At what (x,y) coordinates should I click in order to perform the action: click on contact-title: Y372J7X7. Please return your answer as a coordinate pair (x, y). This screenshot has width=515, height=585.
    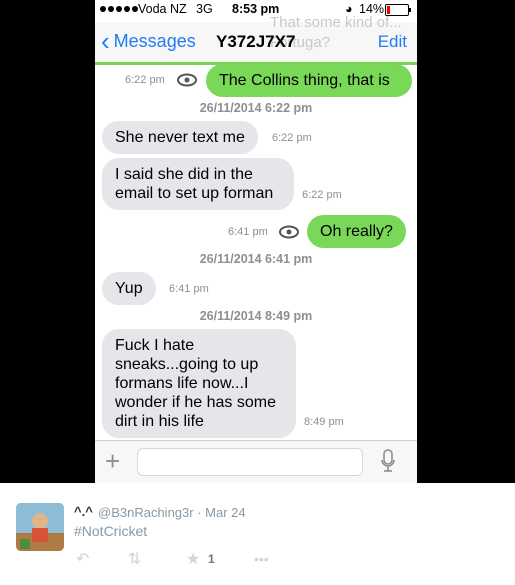
    Looking at the image, I should click on (256, 41).